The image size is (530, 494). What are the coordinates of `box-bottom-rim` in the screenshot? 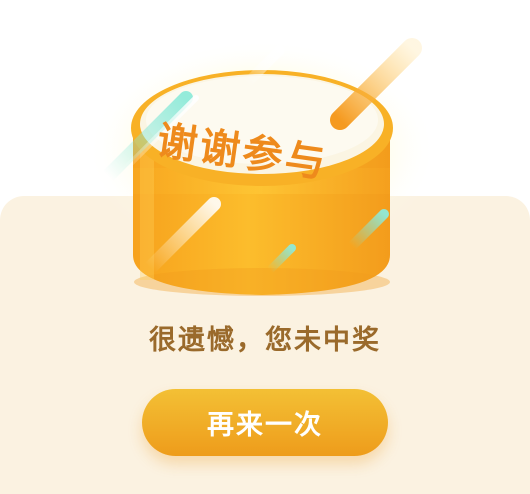 It's located at (262, 282).